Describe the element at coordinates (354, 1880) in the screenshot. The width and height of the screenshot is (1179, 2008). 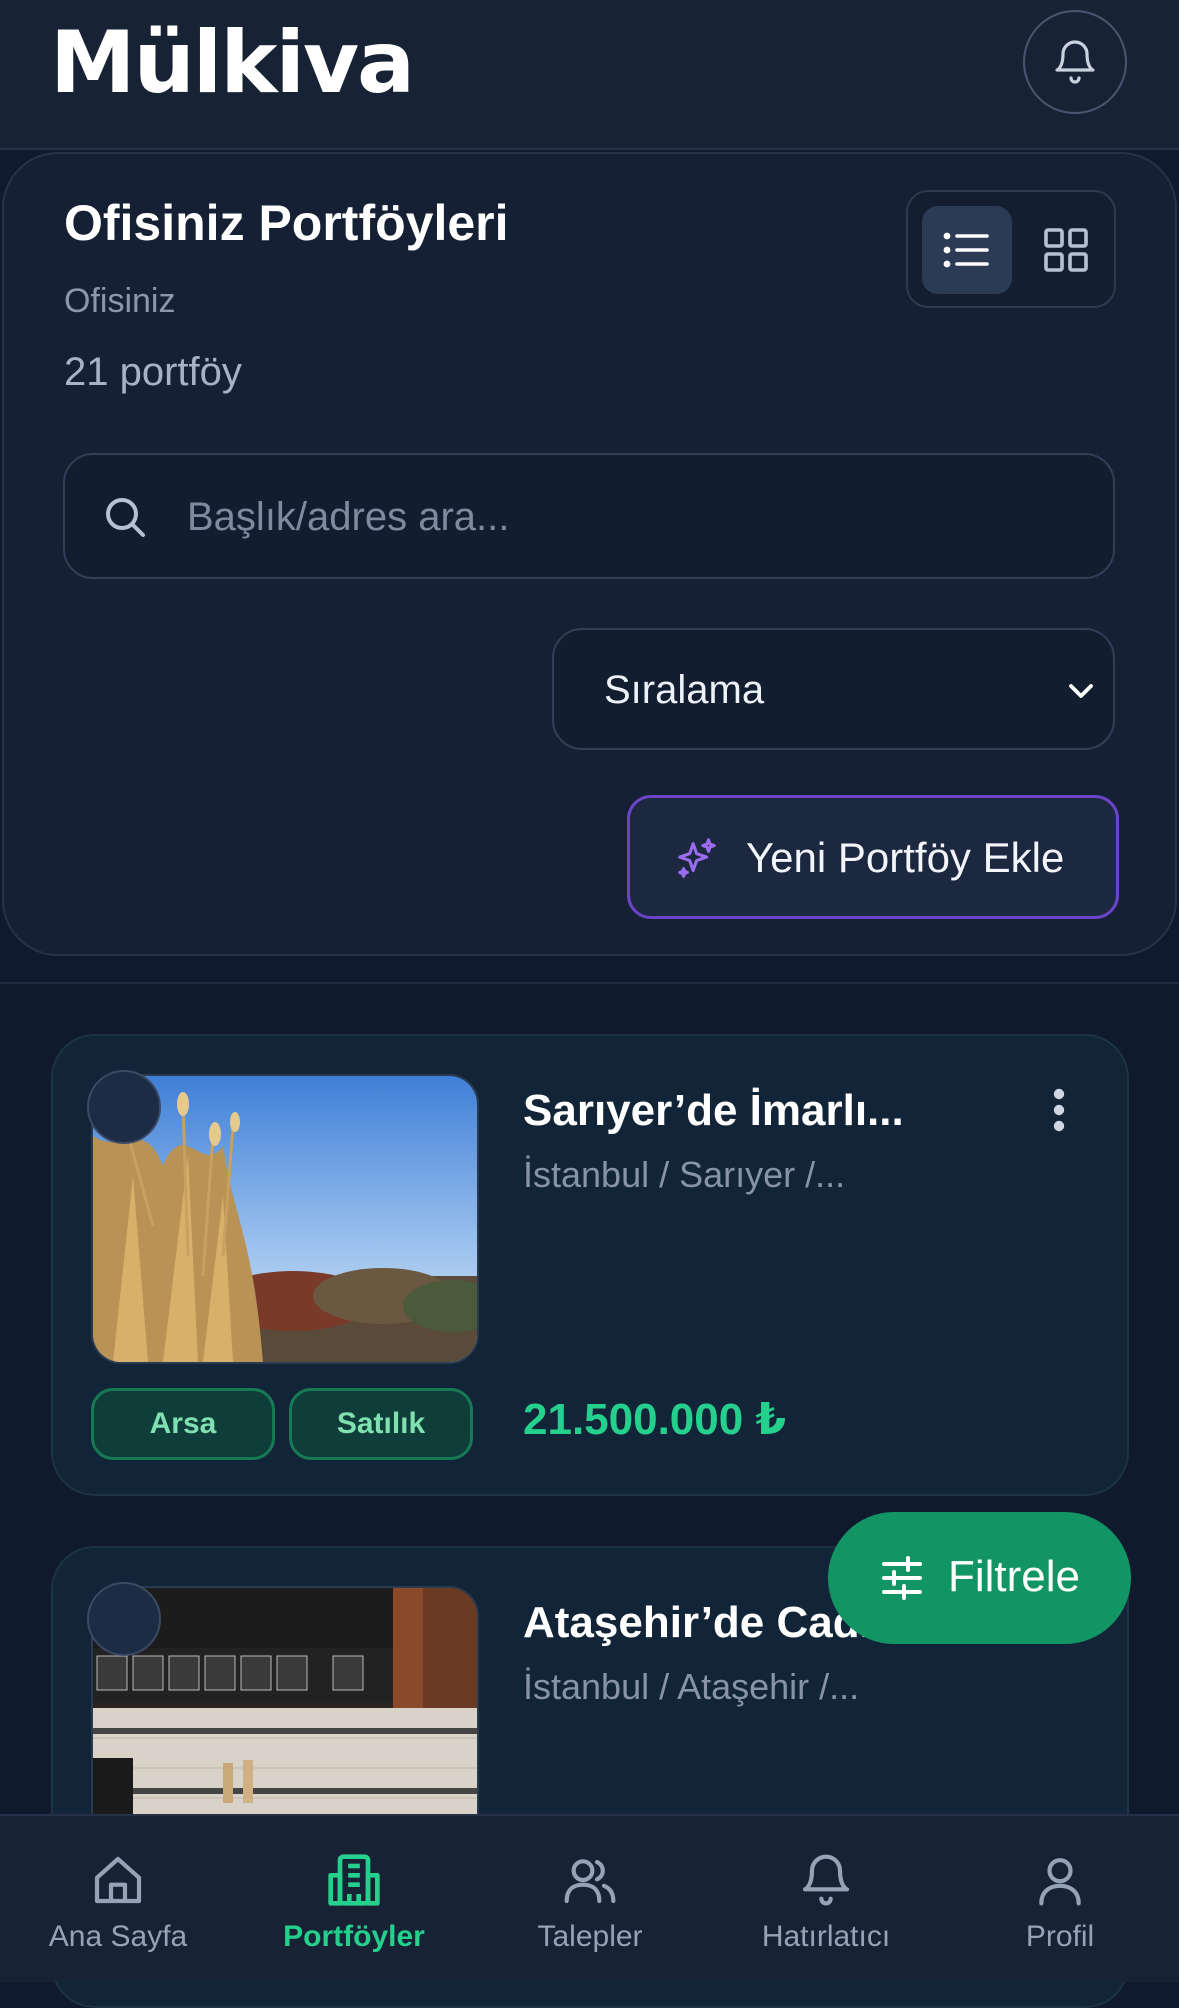
I see `building-icon` at that location.